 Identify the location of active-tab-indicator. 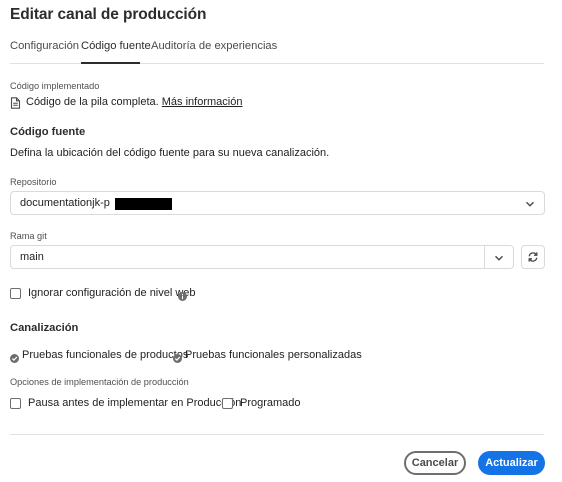
(110, 63).